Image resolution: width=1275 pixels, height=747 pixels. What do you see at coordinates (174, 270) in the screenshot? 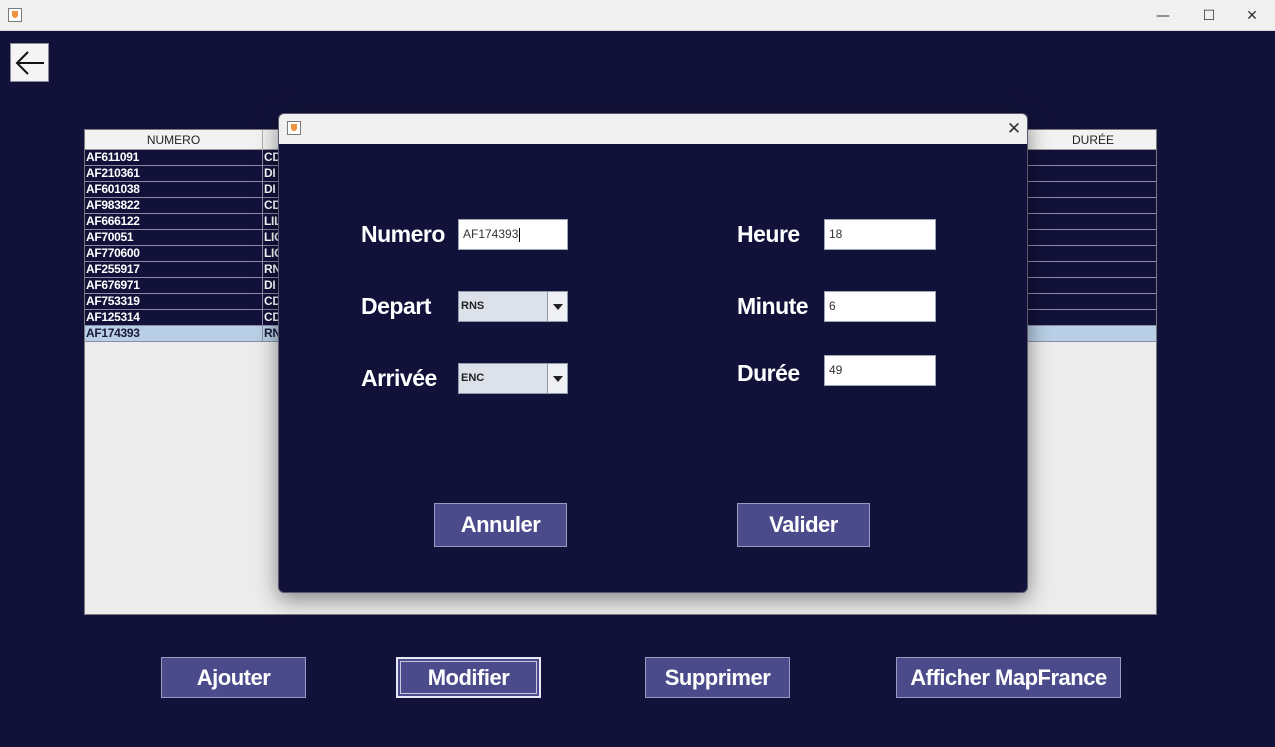
I see `cell-numero: AF255917` at bounding box center [174, 270].